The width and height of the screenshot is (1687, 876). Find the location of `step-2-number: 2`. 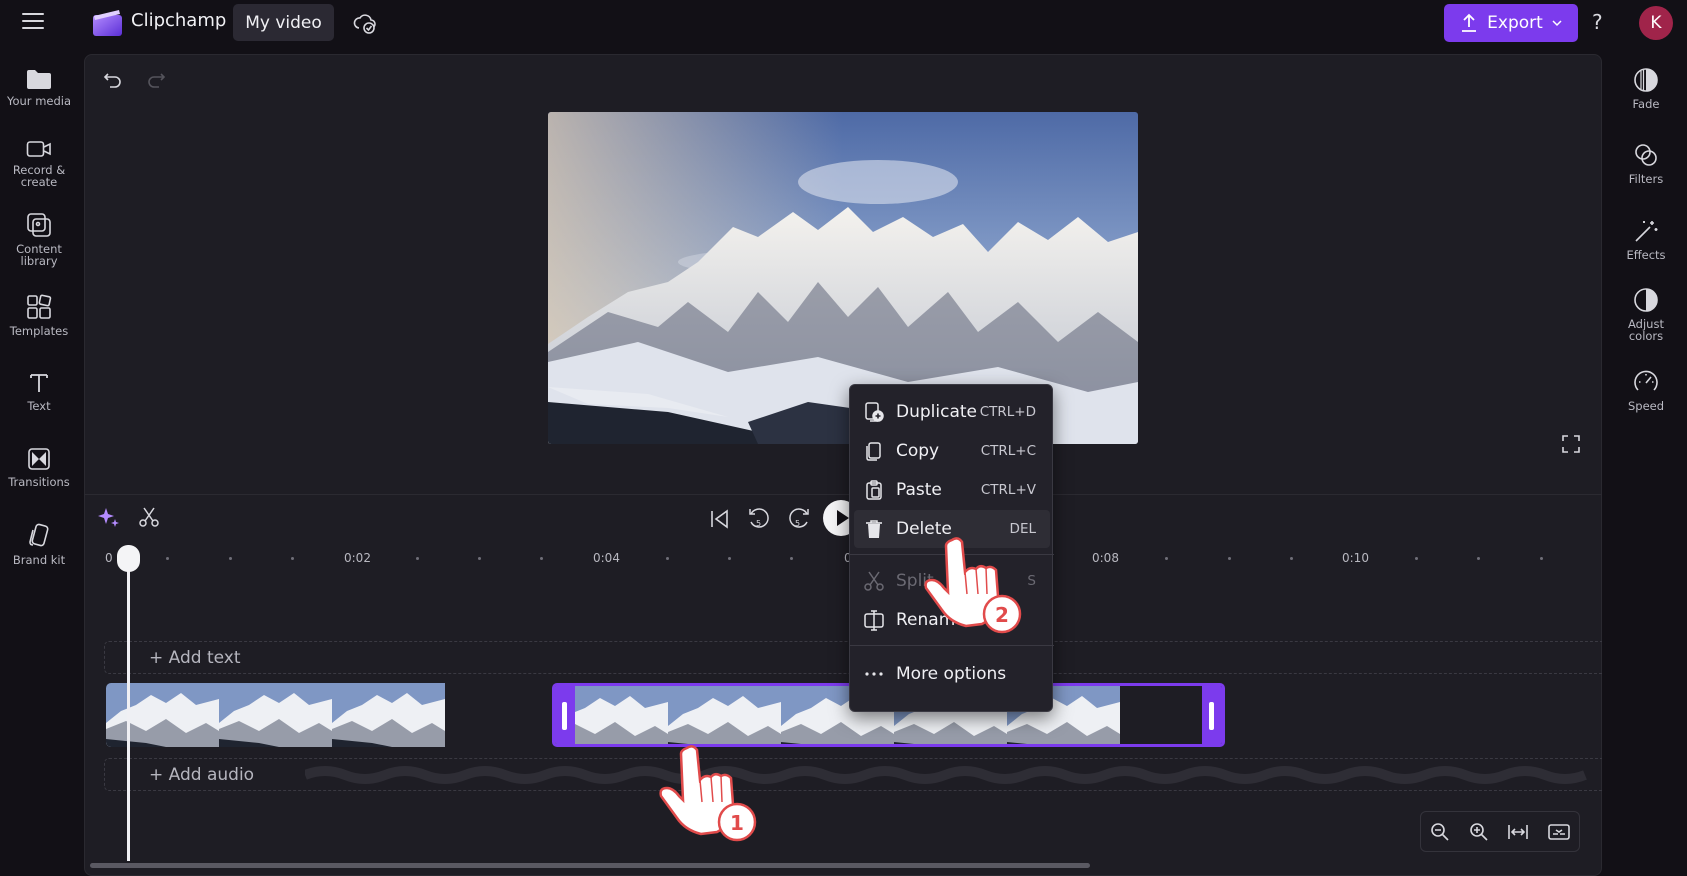

step-2-number: 2 is located at coordinates (1002, 615).